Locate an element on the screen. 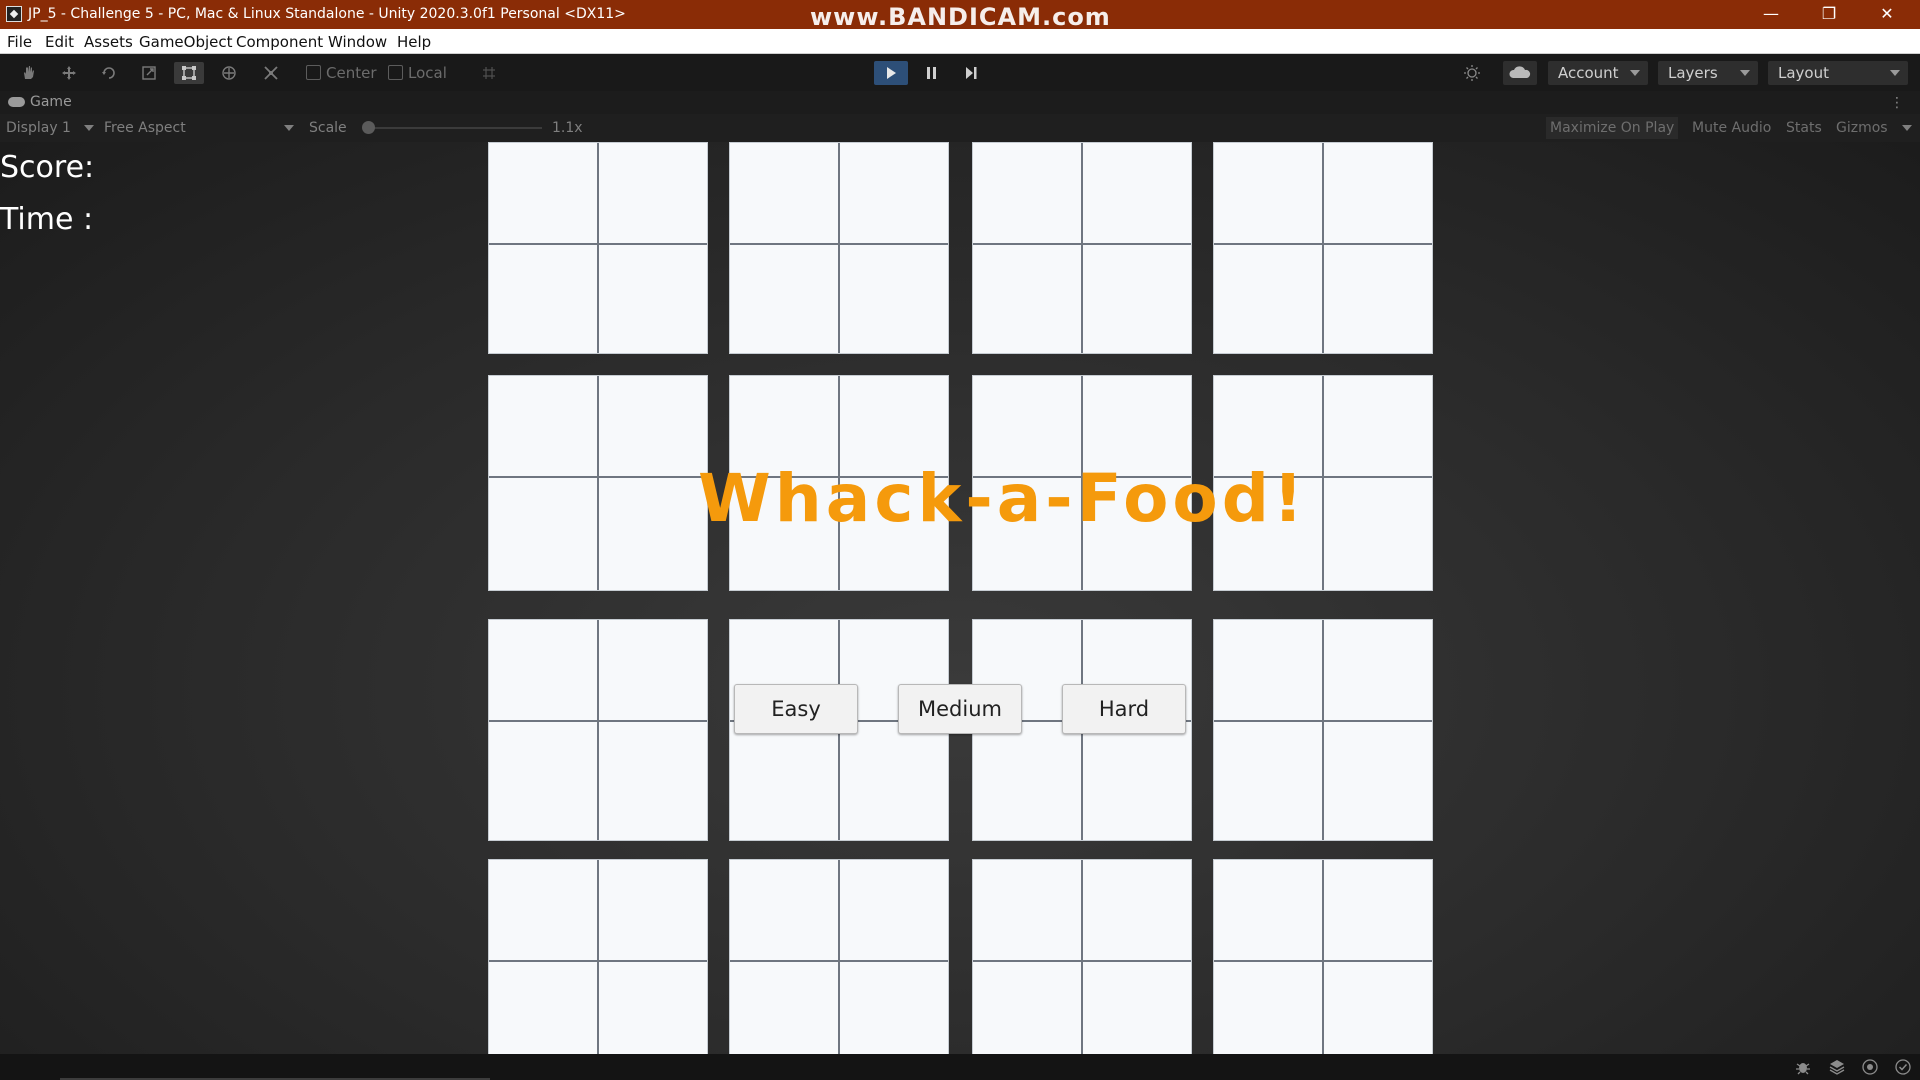 The width and height of the screenshot is (1920, 1080). custom-tool-icon is located at coordinates (271, 73).